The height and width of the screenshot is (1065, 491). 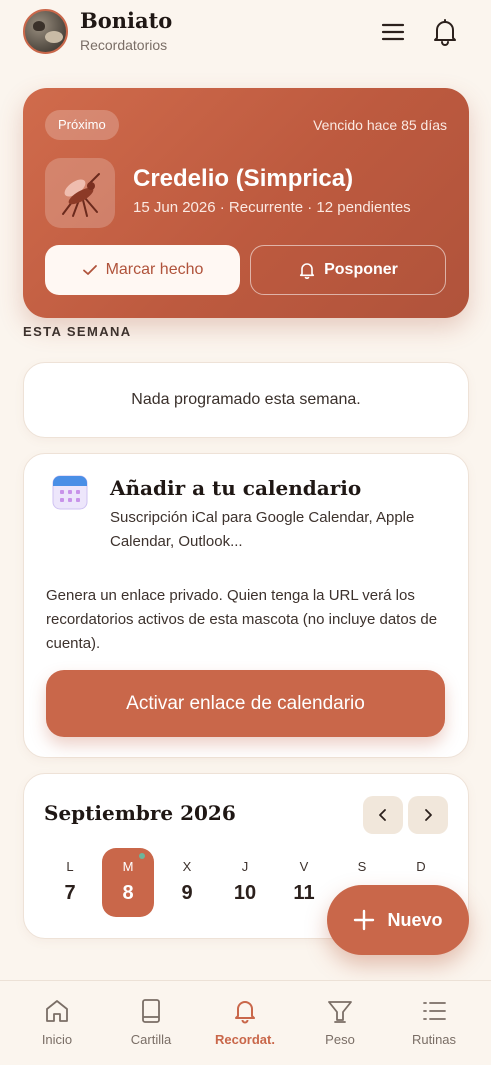 What do you see at coordinates (245, 1039) in the screenshot?
I see `nav-label: Recordat.` at bounding box center [245, 1039].